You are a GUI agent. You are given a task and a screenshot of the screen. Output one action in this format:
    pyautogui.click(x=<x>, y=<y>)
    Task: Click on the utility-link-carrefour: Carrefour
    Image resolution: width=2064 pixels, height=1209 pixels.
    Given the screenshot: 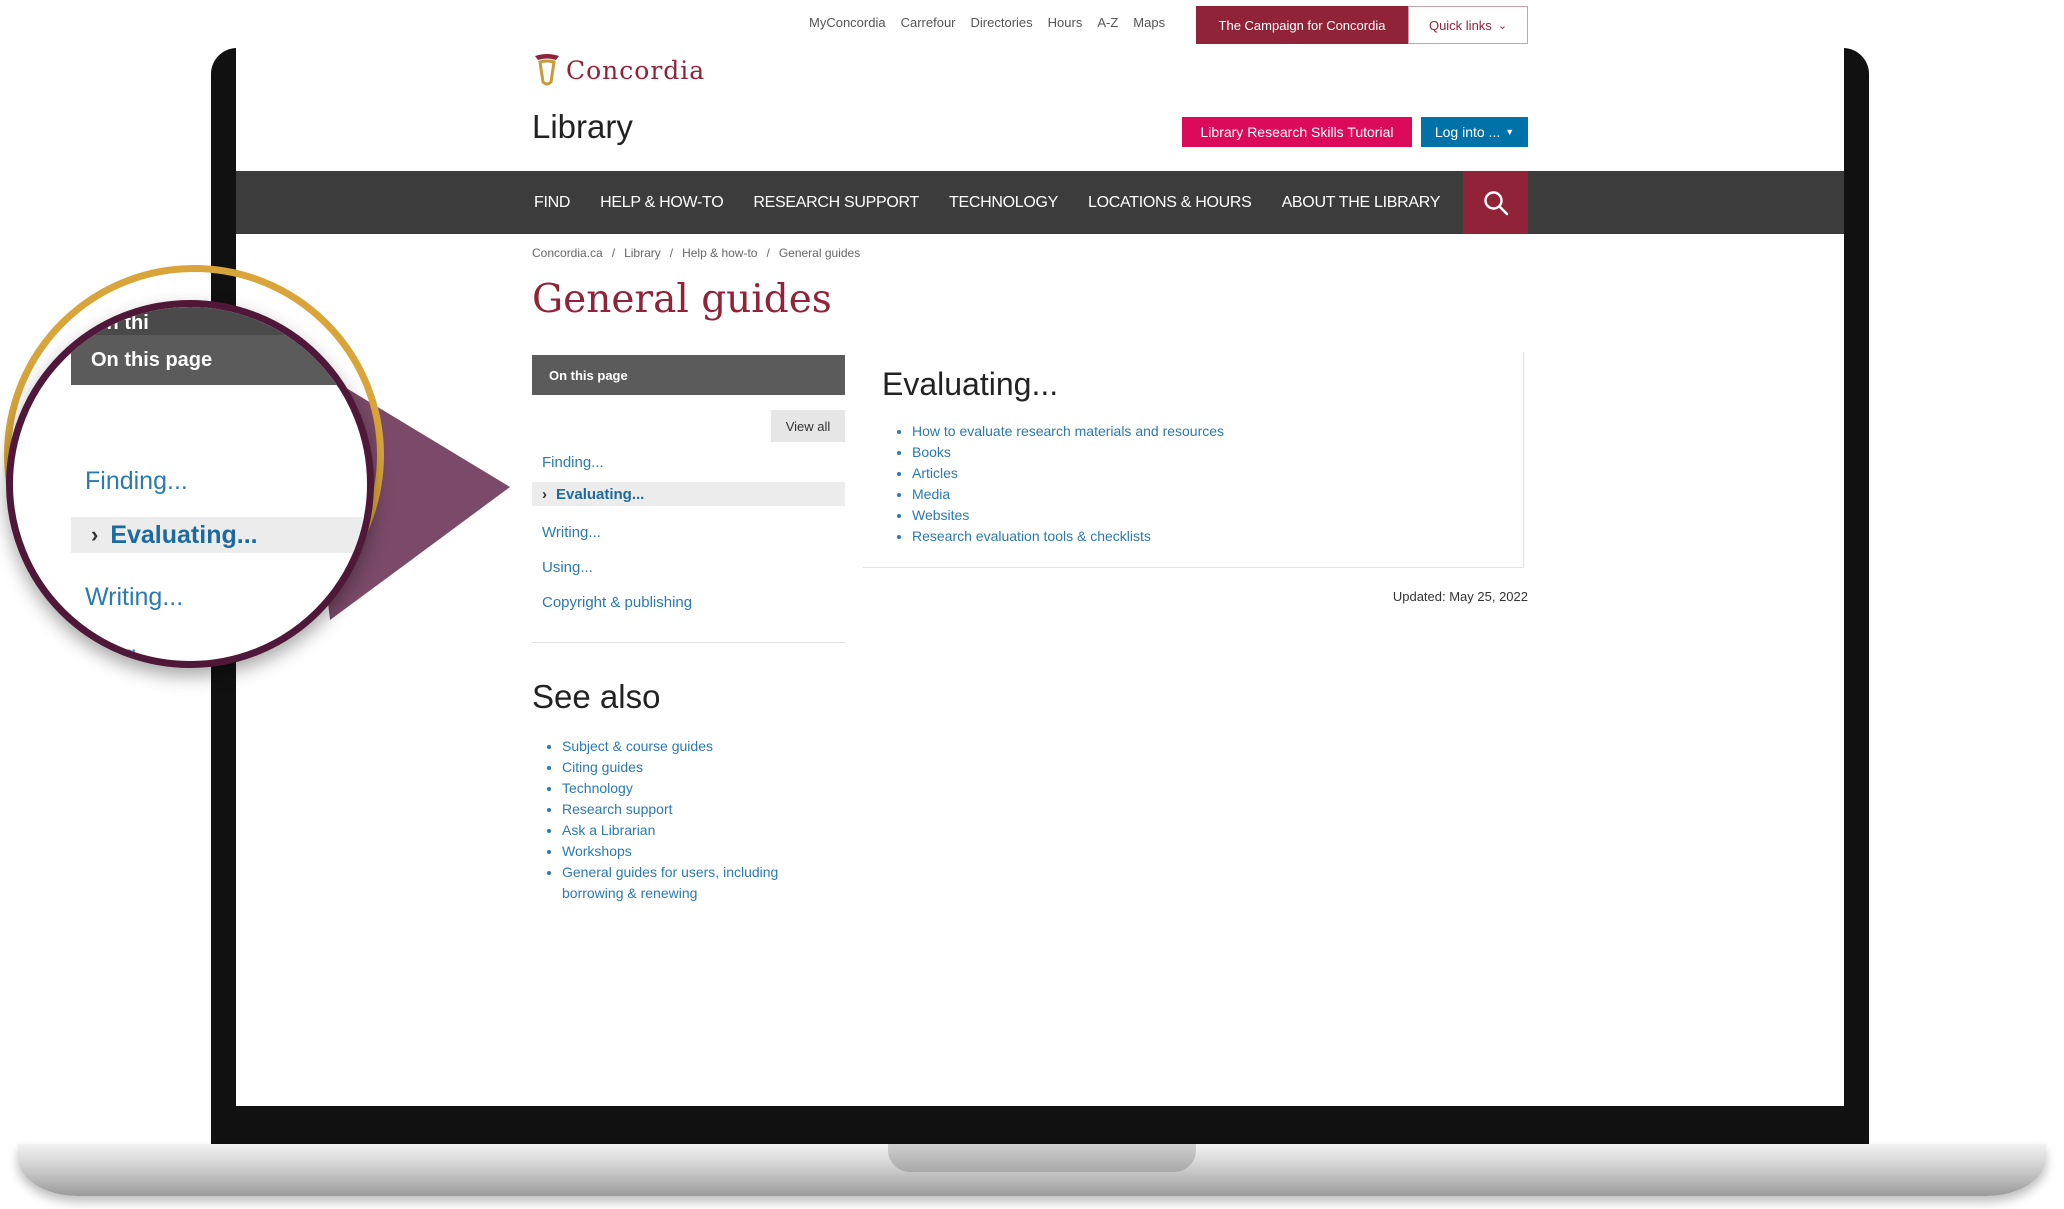 What is the action you would take?
    pyautogui.click(x=928, y=22)
    